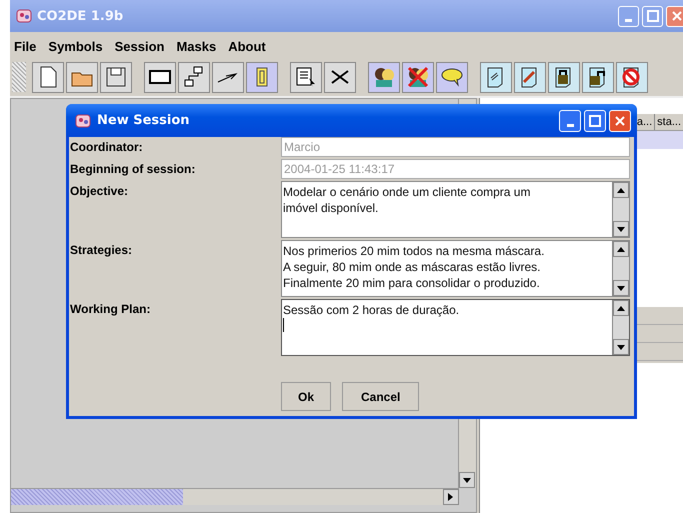 This screenshot has width=683, height=513. Describe the element at coordinates (80, 16) in the screenshot. I see `window-title: CO2DE 1.9b` at that location.